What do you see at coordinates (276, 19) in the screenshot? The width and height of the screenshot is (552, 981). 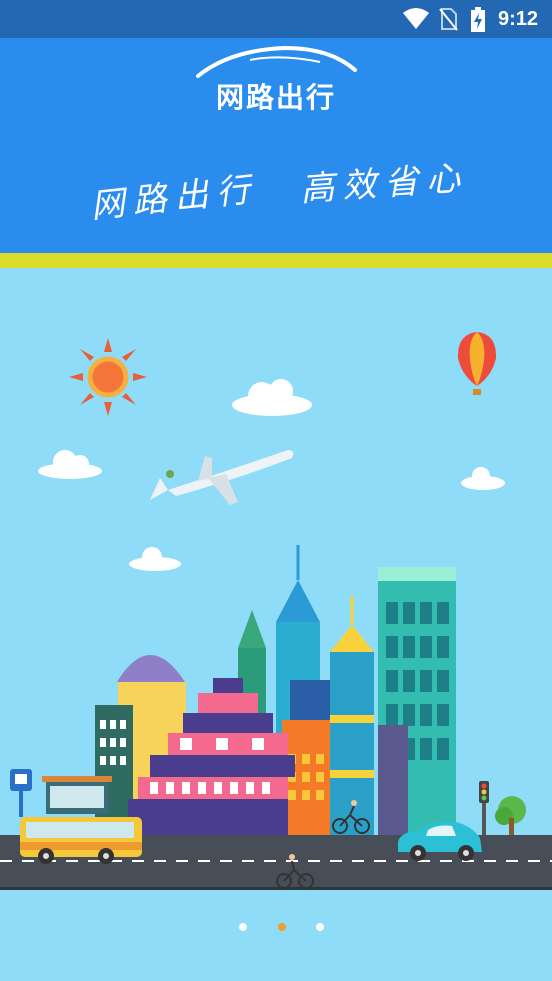 I see `status-bar: 9:12` at bounding box center [276, 19].